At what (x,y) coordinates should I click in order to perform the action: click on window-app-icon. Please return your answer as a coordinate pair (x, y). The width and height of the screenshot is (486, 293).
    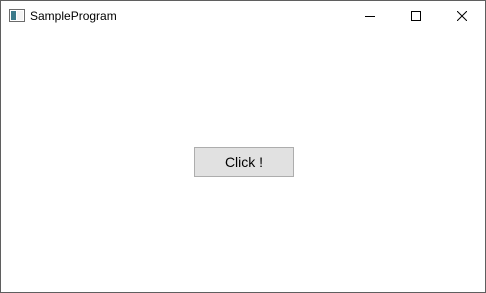
    Looking at the image, I should click on (17, 15).